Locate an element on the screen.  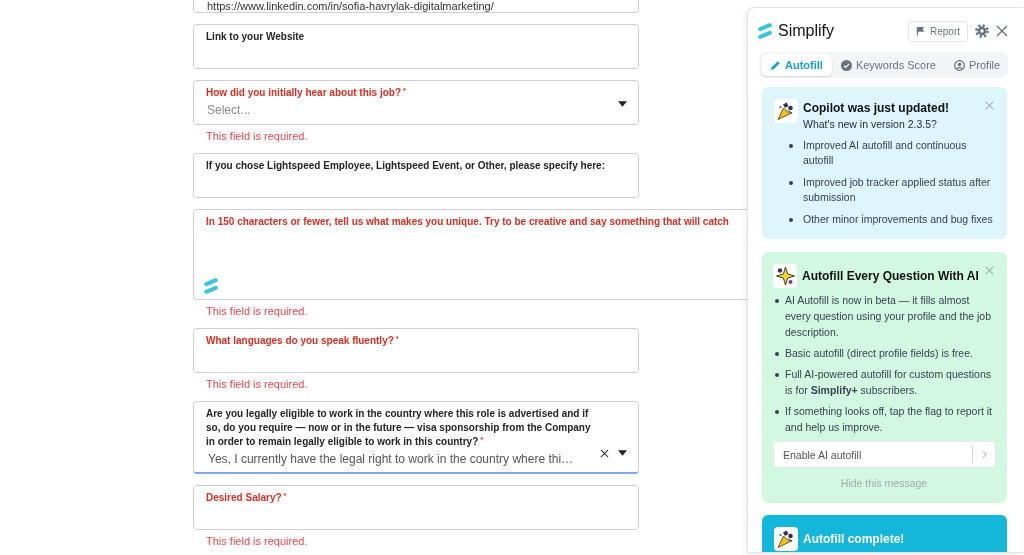
sparkle-icon is located at coordinates (785, 276).